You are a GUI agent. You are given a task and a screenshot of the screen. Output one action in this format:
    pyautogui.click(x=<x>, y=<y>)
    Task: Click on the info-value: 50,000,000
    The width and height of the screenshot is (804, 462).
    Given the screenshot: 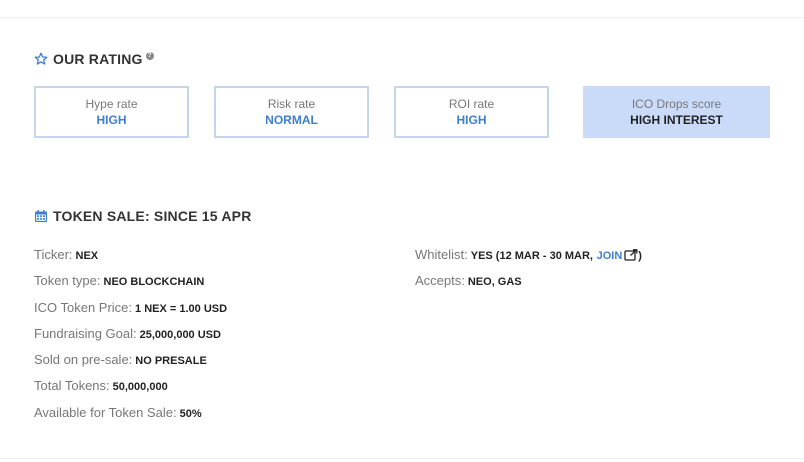 What is the action you would take?
    pyautogui.click(x=140, y=387)
    